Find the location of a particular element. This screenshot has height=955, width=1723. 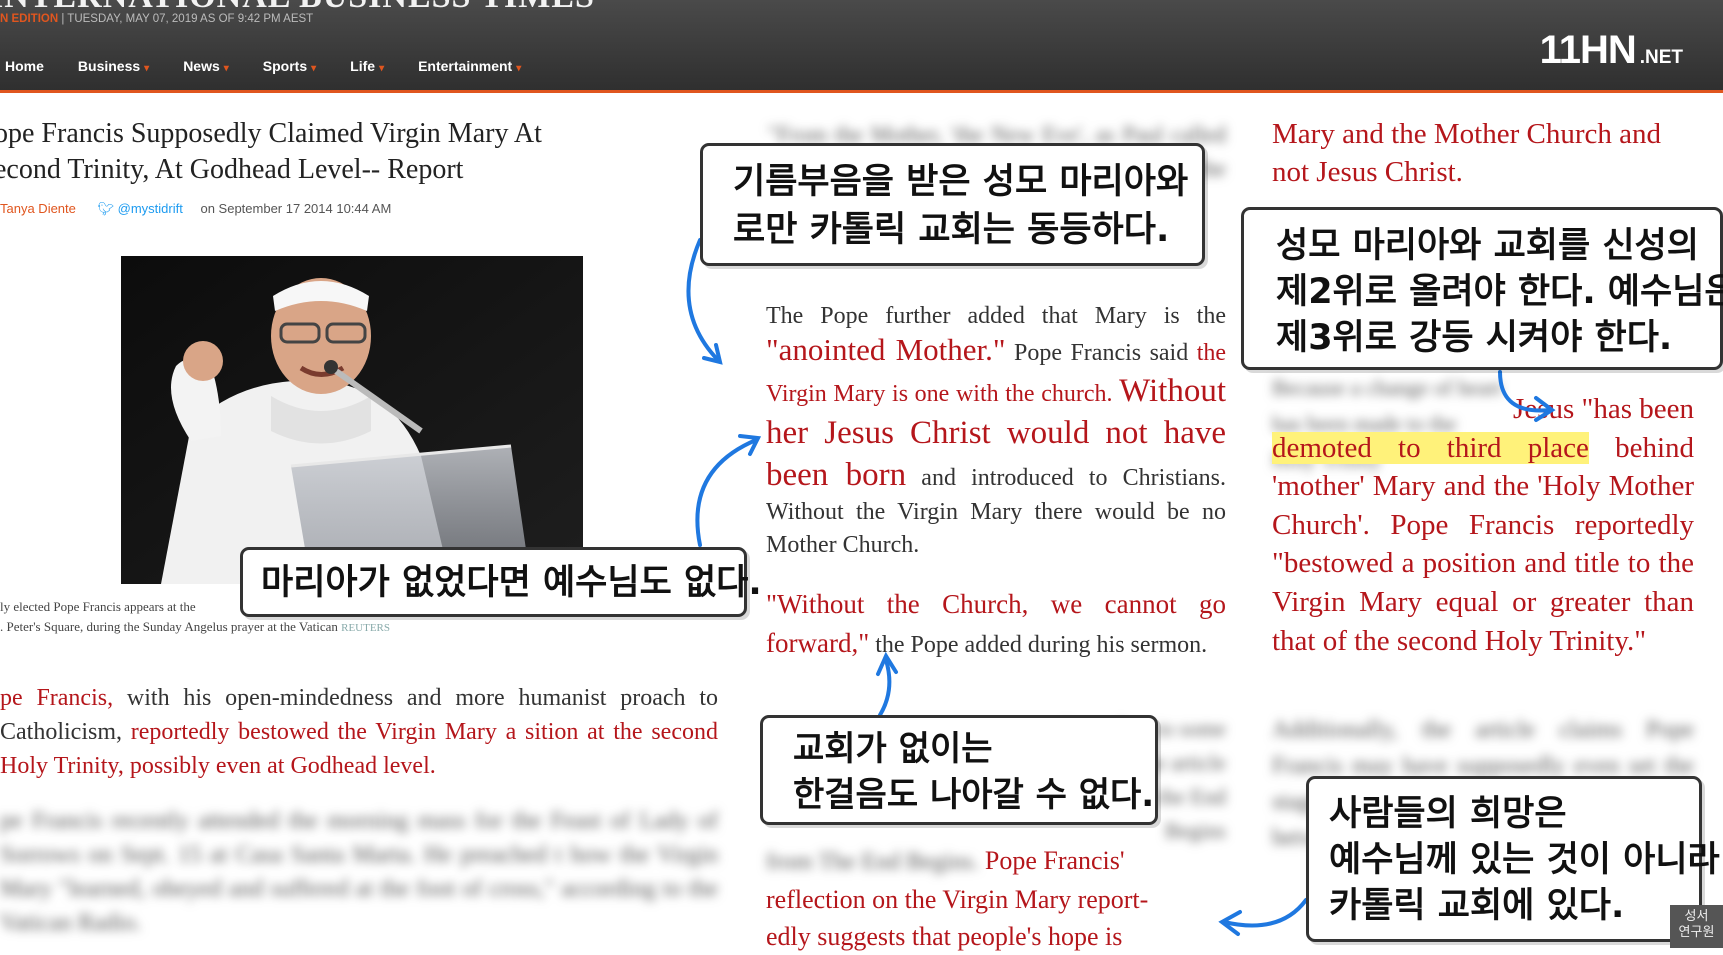

bottom-red-3: edly suggests that people's hope is is located at coordinates (944, 936).